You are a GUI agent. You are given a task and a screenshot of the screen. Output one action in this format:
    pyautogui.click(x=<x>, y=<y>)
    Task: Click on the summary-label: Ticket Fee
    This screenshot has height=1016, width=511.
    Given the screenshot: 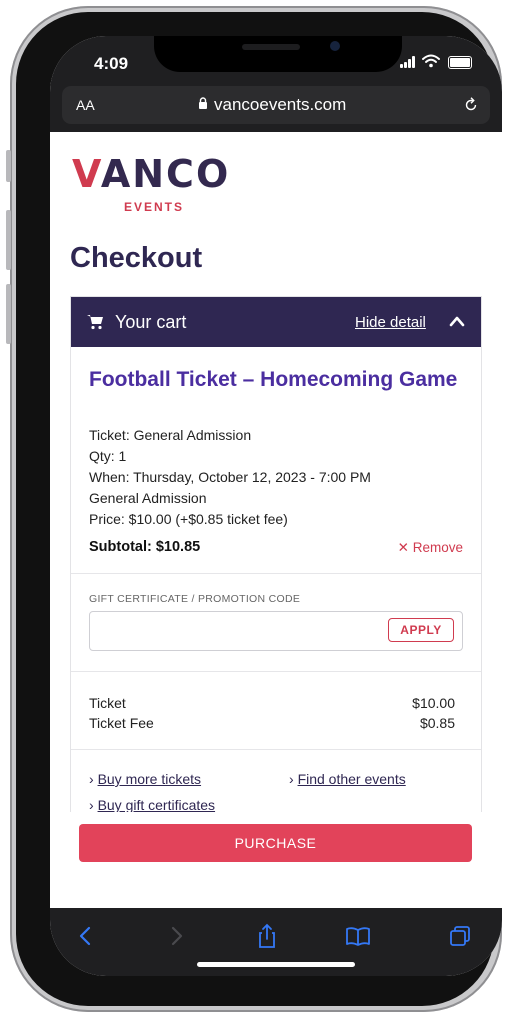 What is the action you would take?
    pyautogui.click(x=121, y=723)
    